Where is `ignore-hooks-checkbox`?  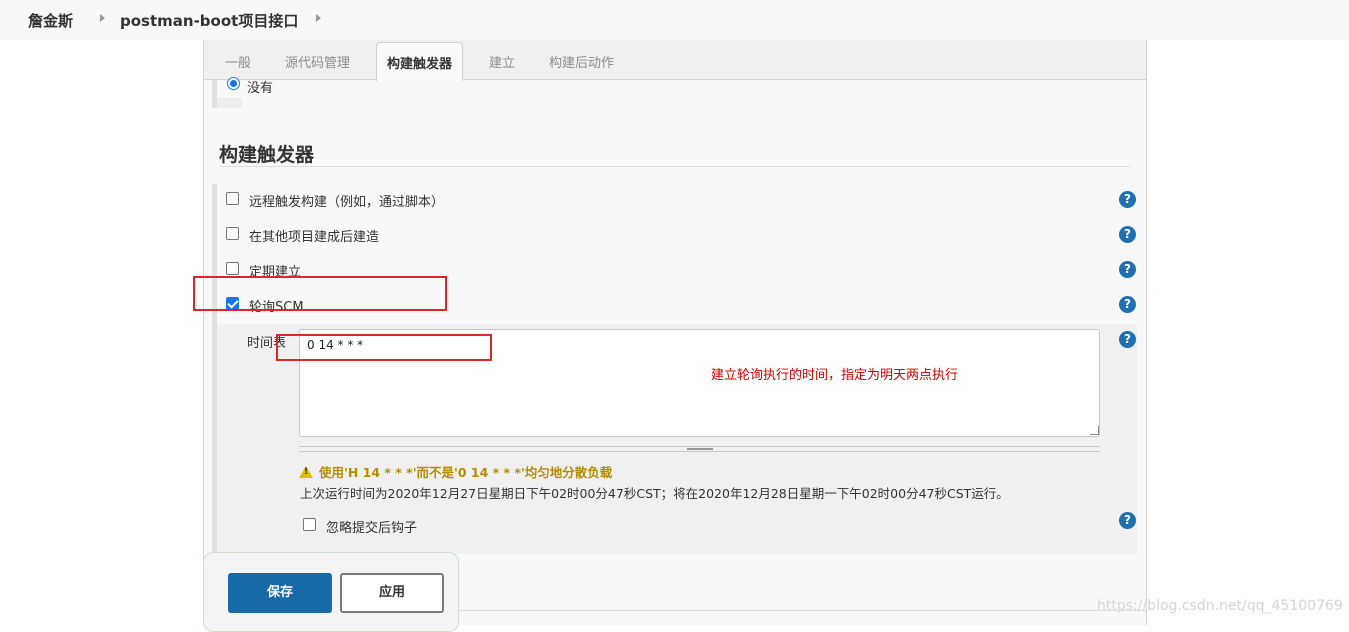
ignore-hooks-checkbox is located at coordinates (309, 524).